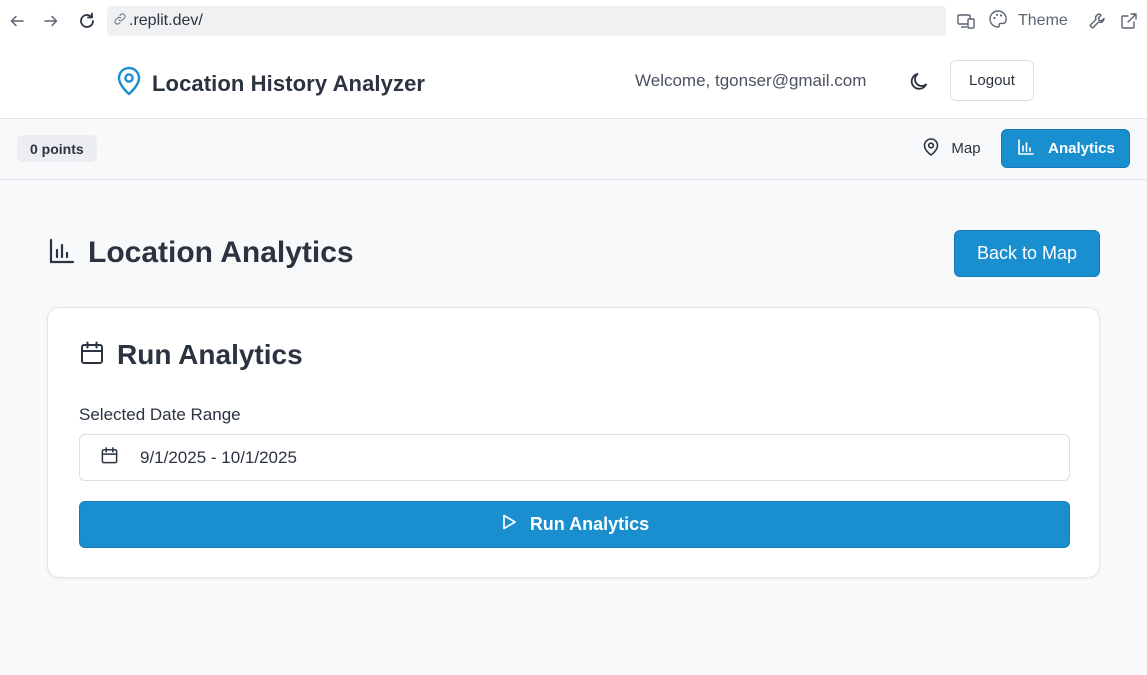 This screenshot has width=1147, height=675. I want to click on devices-icon, so click(966, 21).